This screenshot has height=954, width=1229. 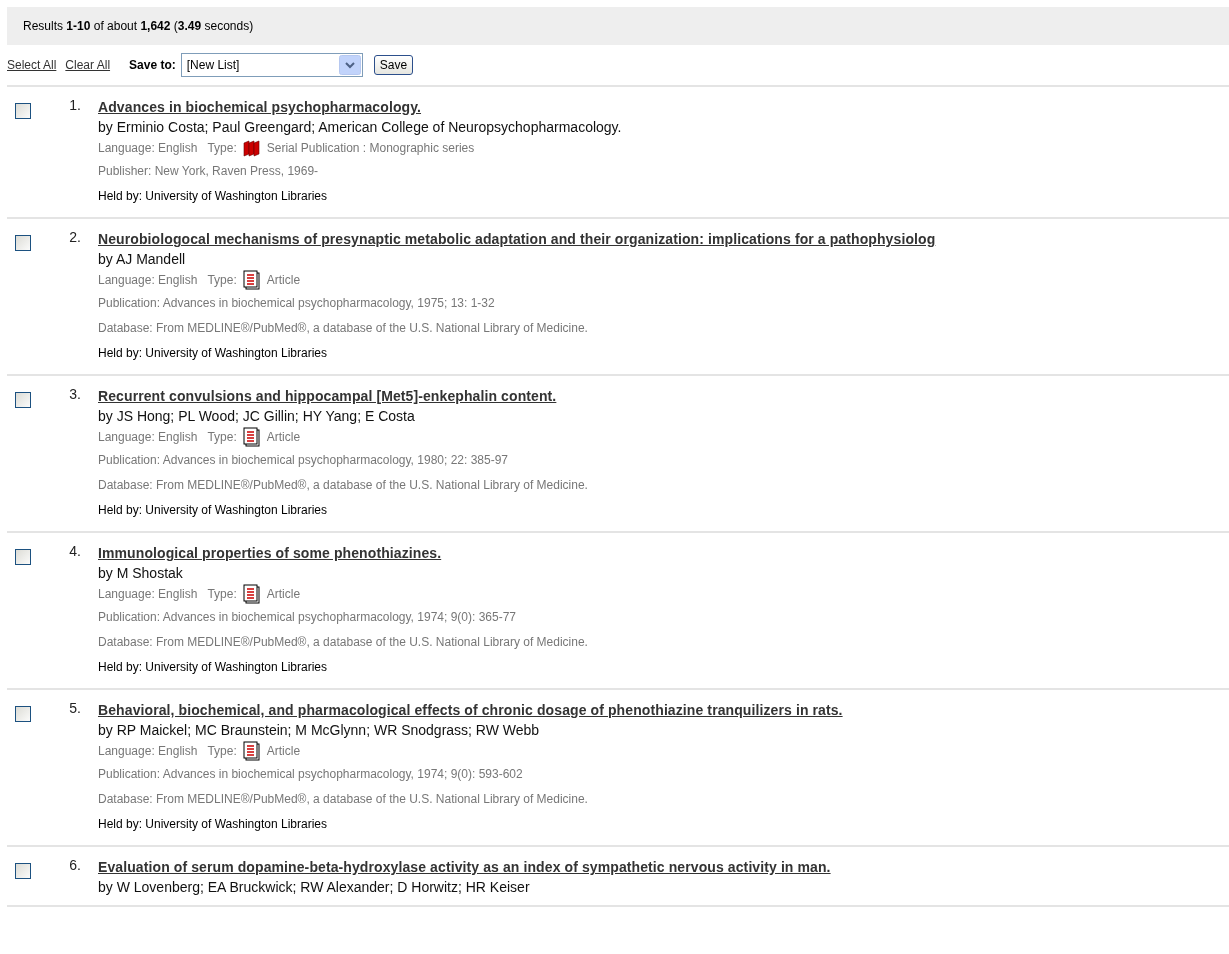 What do you see at coordinates (308, 617) in the screenshot?
I see `result-detail: Publication: Advances in biochemical psychopharmacology, 1974; 9(0): 365-77` at bounding box center [308, 617].